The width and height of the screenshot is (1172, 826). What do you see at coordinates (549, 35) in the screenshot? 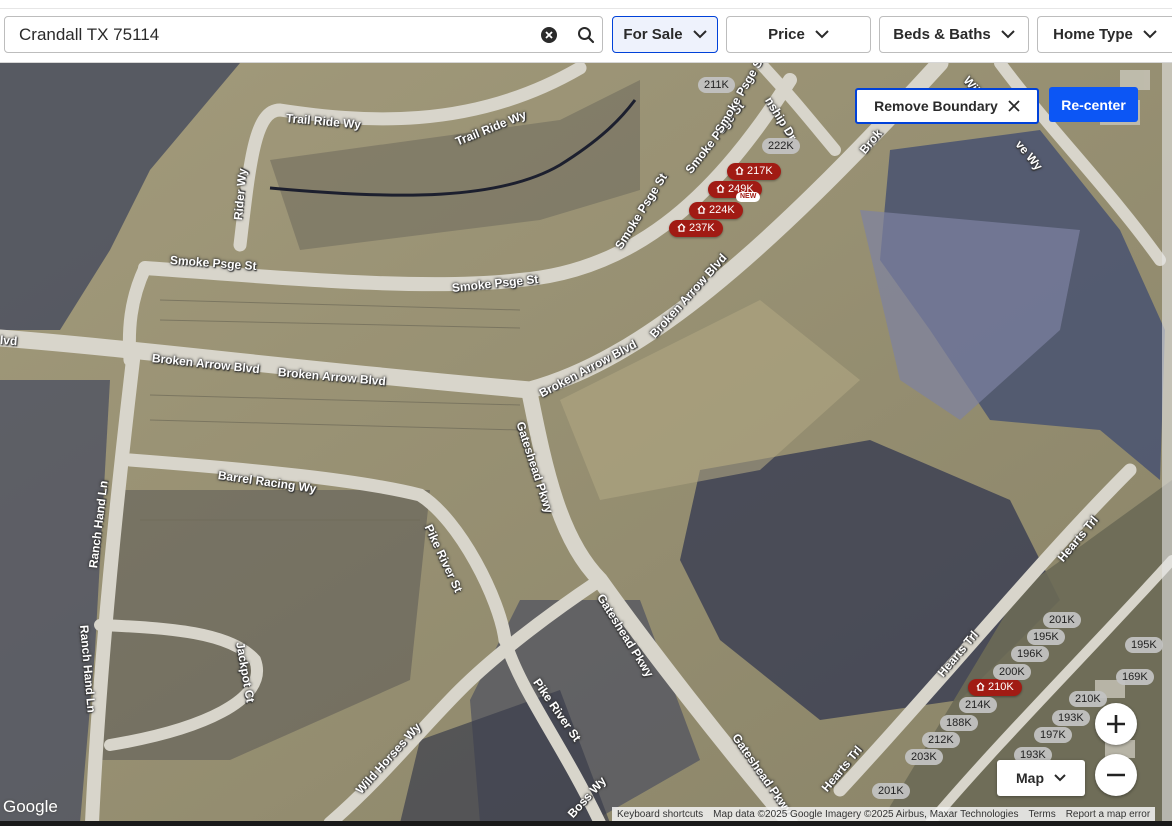
I see `clear-search-icon` at bounding box center [549, 35].